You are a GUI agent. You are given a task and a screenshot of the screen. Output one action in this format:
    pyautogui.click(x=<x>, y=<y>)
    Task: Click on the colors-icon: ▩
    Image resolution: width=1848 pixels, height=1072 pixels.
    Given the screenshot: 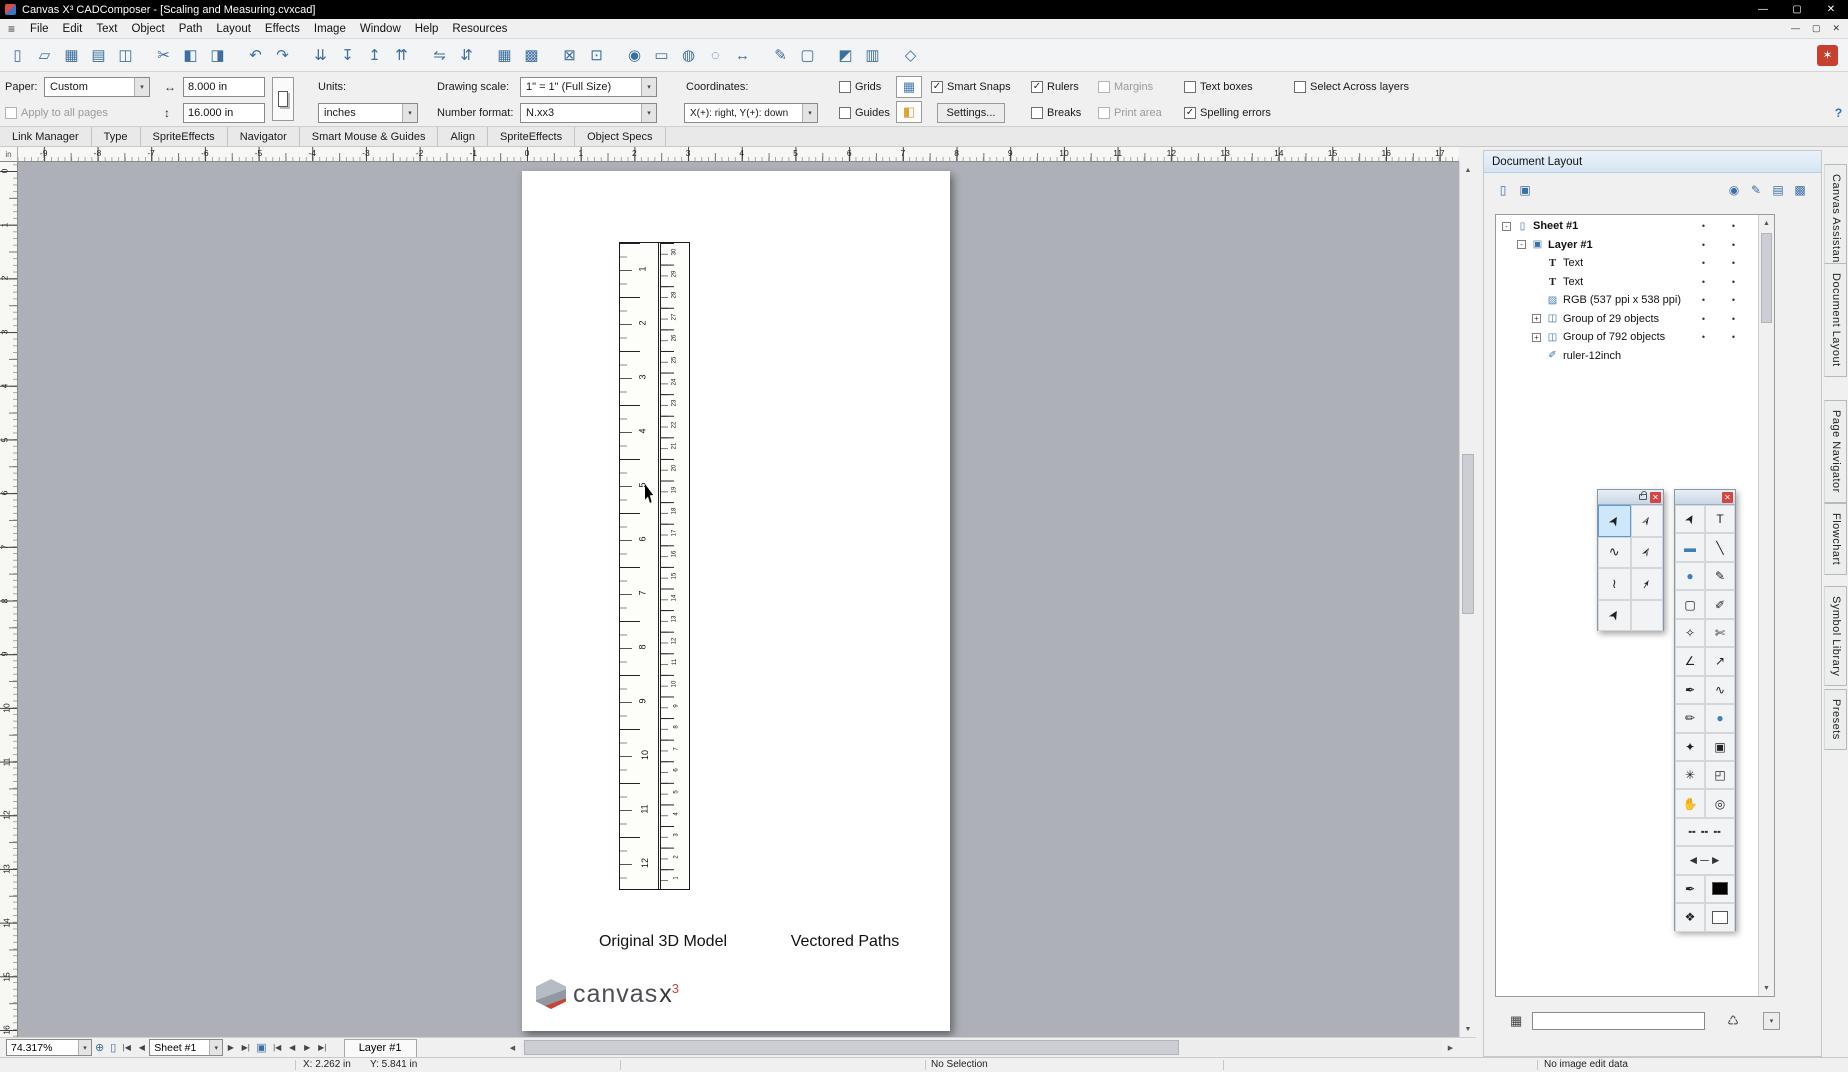 What is the action you would take?
    pyautogui.click(x=1800, y=190)
    